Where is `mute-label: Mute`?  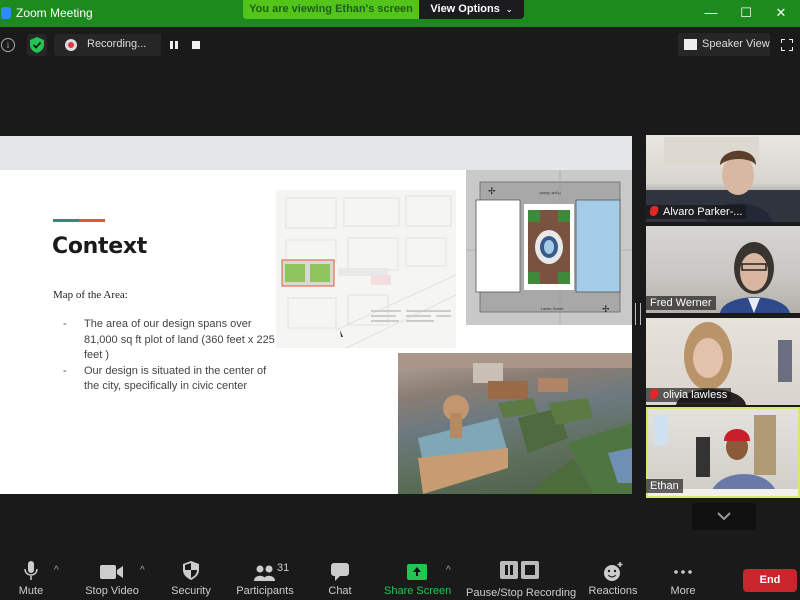
mute-label: Mute is located at coordinates (31, 591).